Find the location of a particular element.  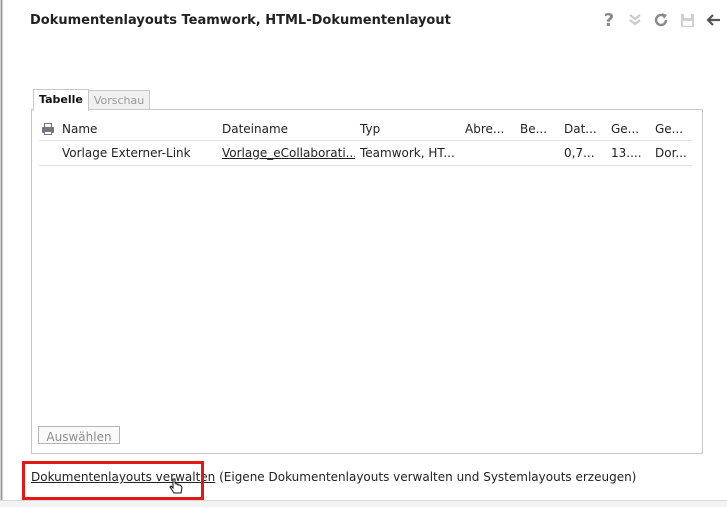

tab-bar: Tabelle Vorschau is located at coordinates (92, 100).